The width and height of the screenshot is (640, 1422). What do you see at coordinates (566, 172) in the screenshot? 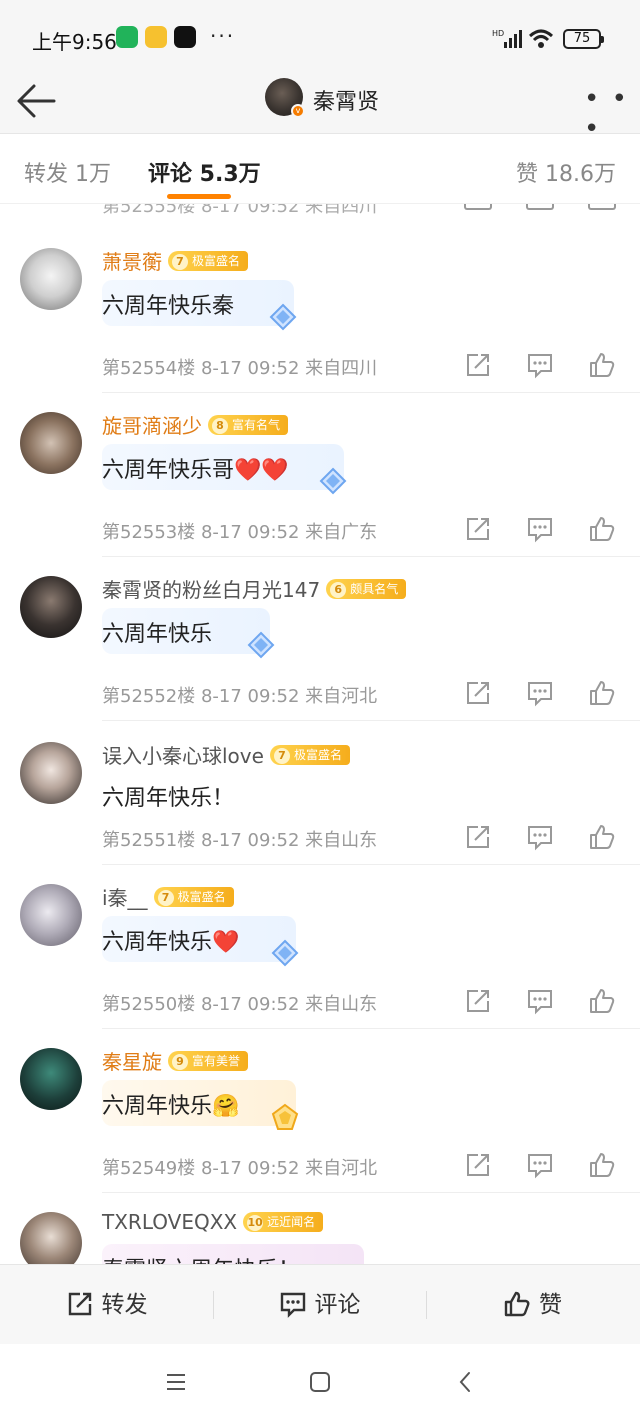
I see `tab-likes: 赞 18.6万` at bounding box center [566, 172].